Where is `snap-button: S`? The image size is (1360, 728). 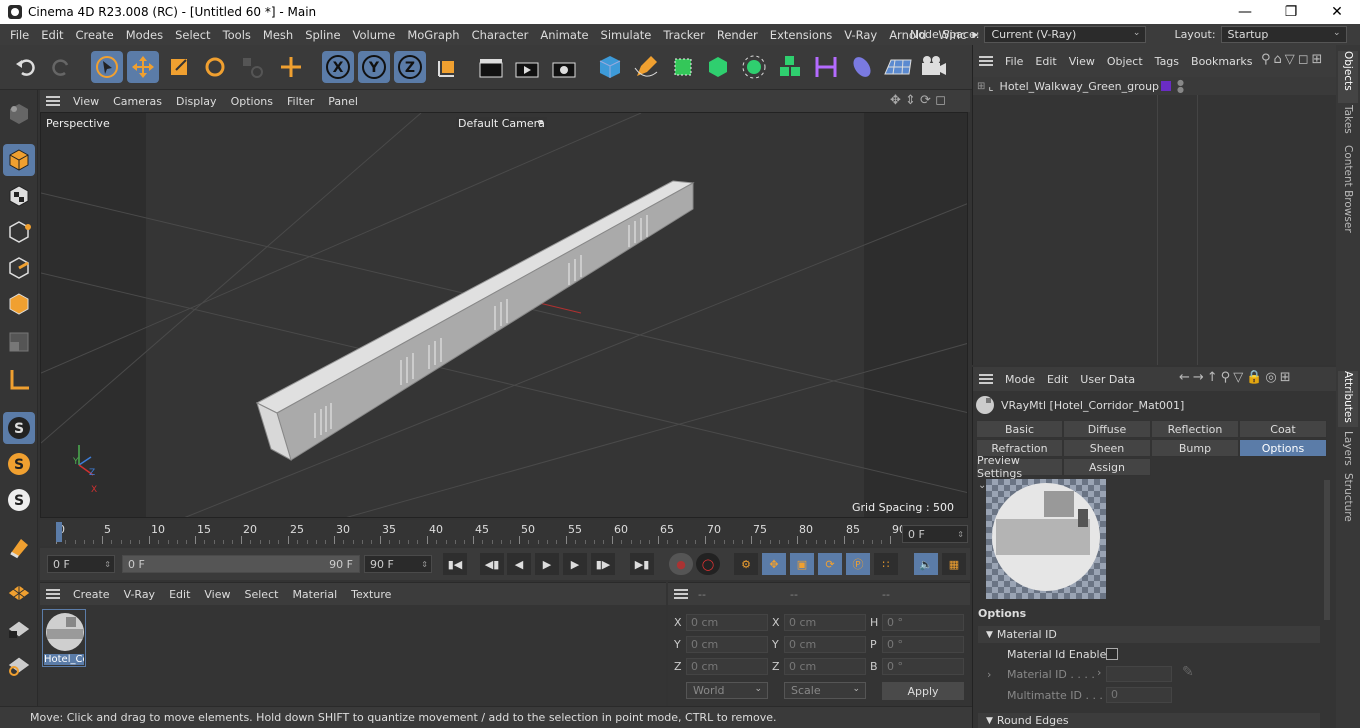
snap-button: S is located at coordinates (19, 428).